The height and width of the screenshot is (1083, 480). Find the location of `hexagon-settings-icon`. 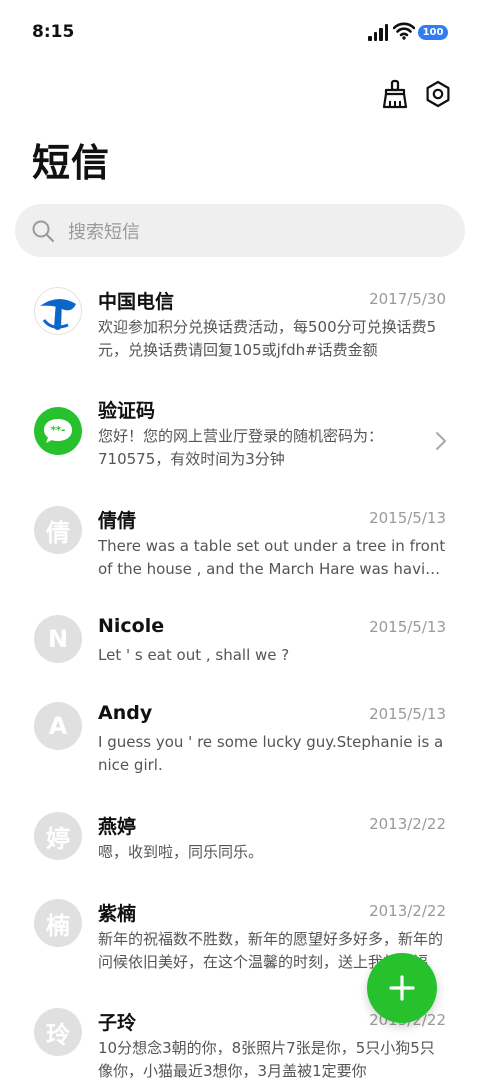

hexagon-settings-icon is located at coordinates (438, 94).